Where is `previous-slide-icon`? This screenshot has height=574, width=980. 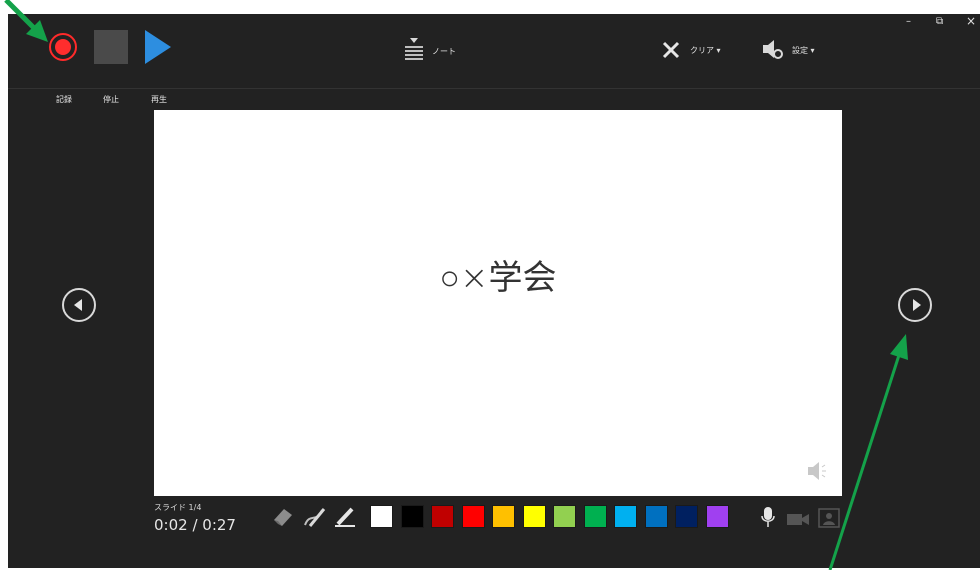 previous-slide-icon is located at coordinates (78, 305).